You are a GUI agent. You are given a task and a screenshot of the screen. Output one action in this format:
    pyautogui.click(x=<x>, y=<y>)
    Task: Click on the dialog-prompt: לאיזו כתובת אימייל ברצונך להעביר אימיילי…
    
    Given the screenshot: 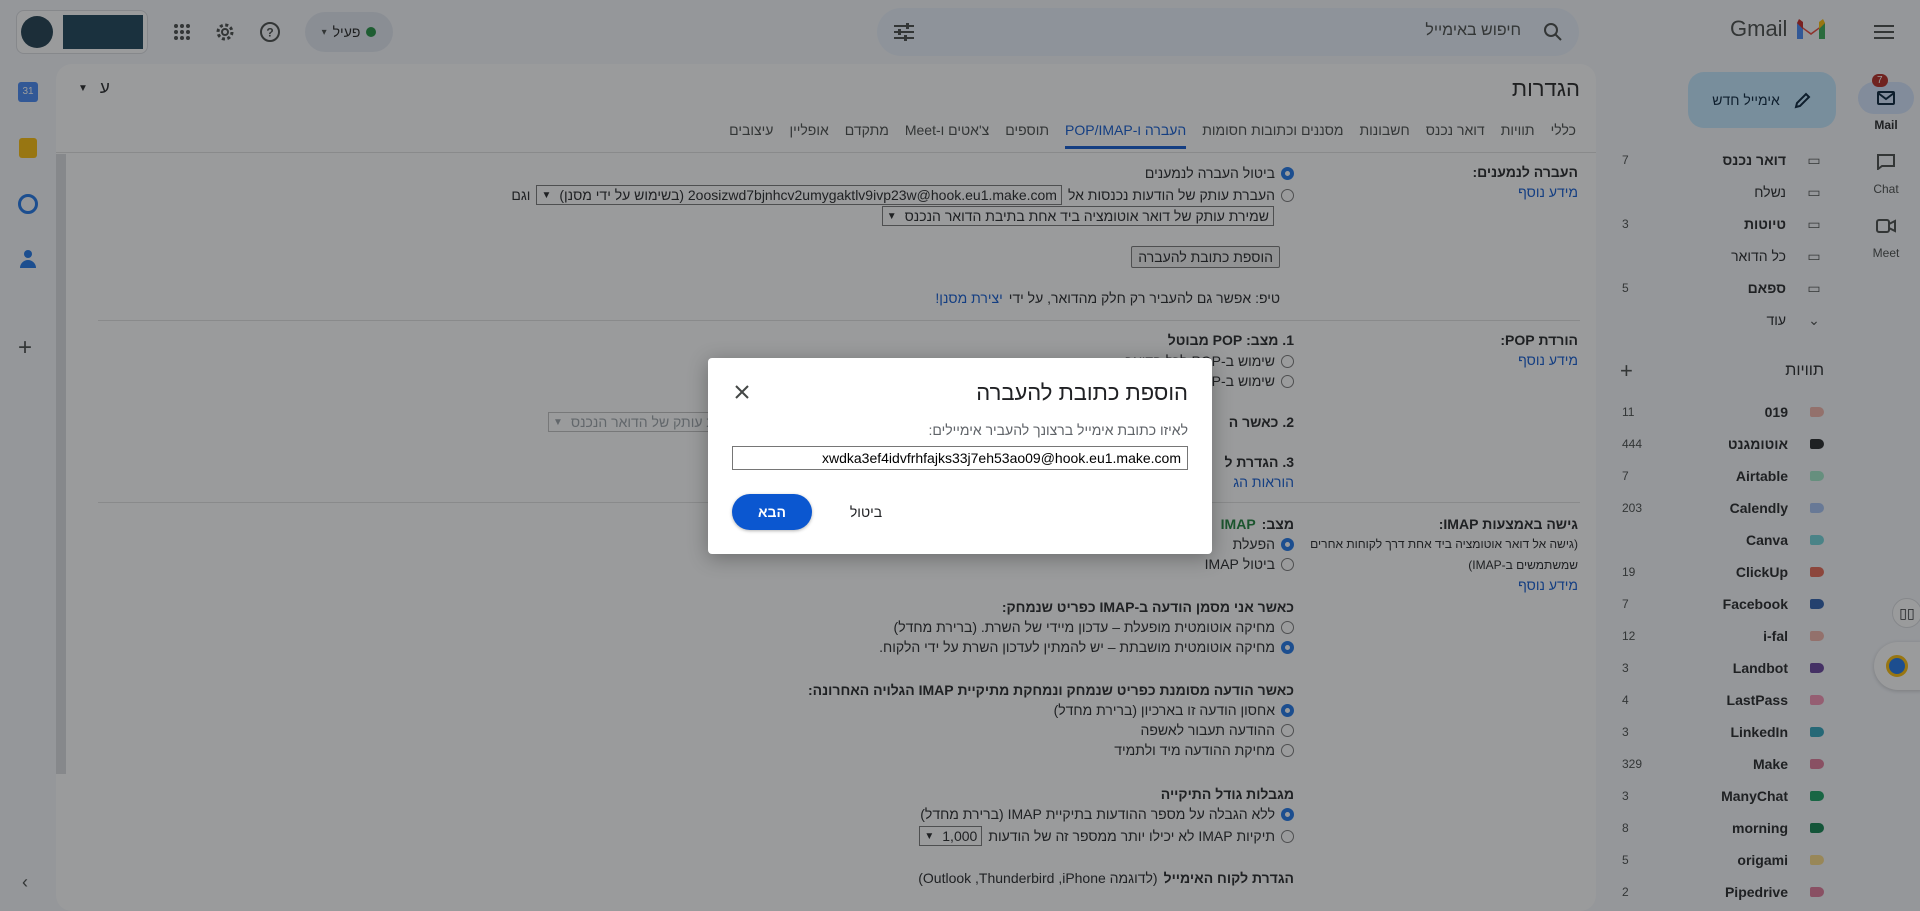 What is the action you would take?
    pyautogui.click(x=1058, y=430)
    